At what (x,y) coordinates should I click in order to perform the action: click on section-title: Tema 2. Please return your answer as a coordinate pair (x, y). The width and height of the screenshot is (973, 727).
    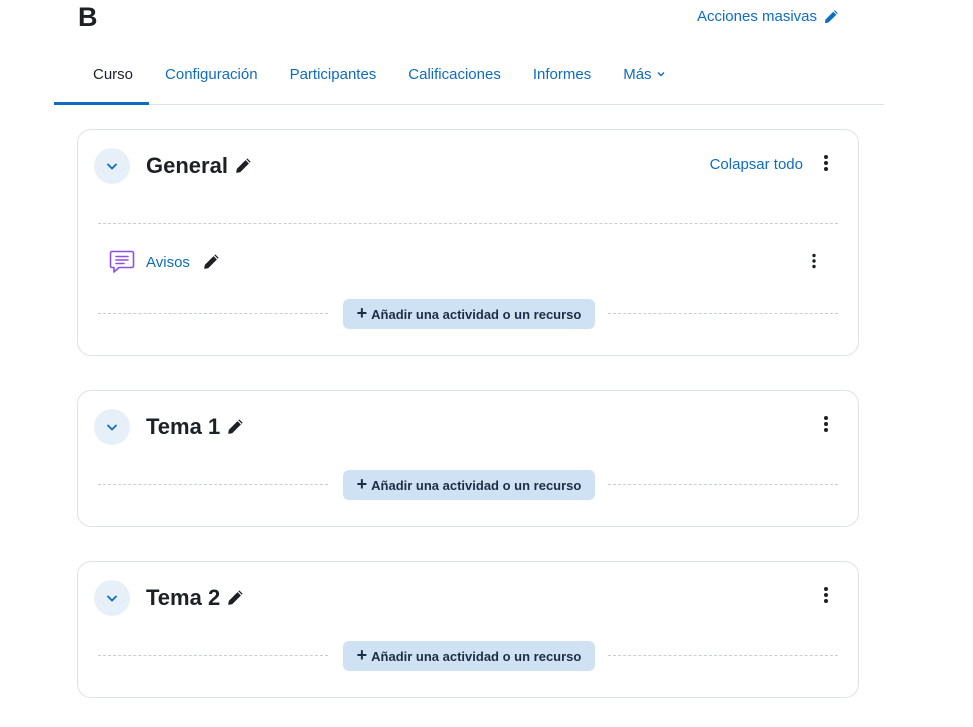
    Looking at the image, I should click on (183, 597).